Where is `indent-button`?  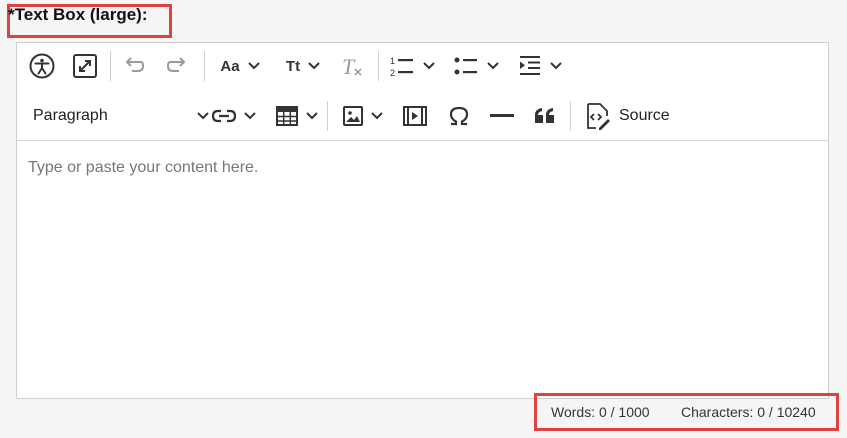
indent-button is located at coordinates (540, 66).